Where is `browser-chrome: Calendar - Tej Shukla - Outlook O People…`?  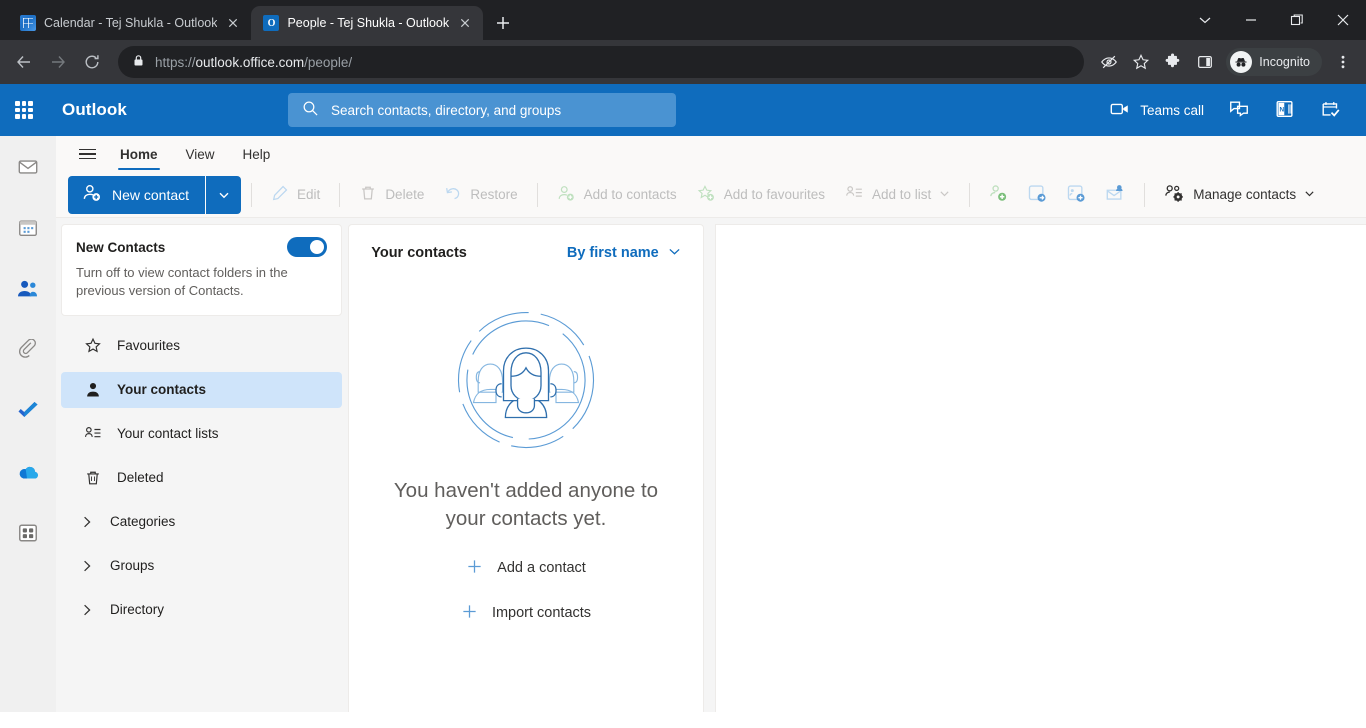
browser-chrome: Calendar - Tej Shukla - Outlook O People… is located at coordinates (683, 42).